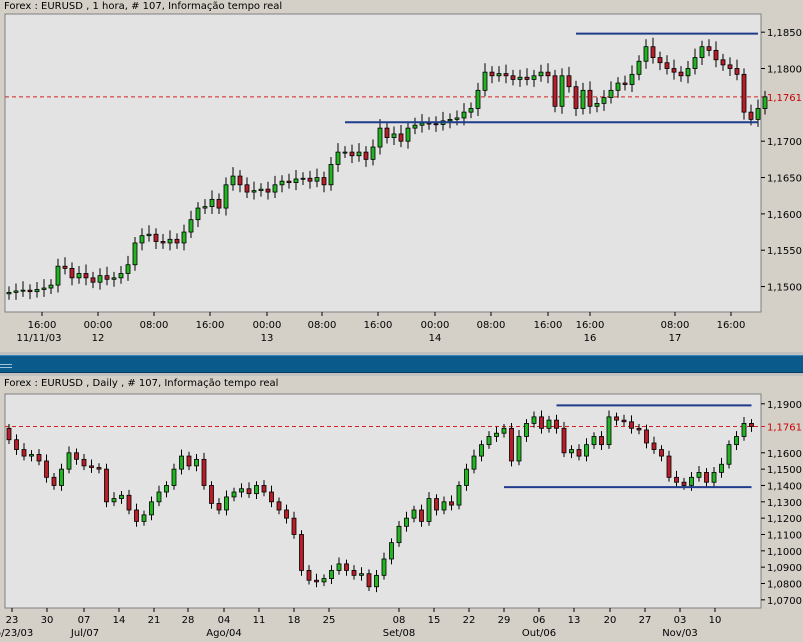 Image resolution: width=803 pixels, height=642 pixels. What do you see at coordinates (574, 620) in the screenshot?
I see `x-tick-label: 13` at bounding box center [574, 620].